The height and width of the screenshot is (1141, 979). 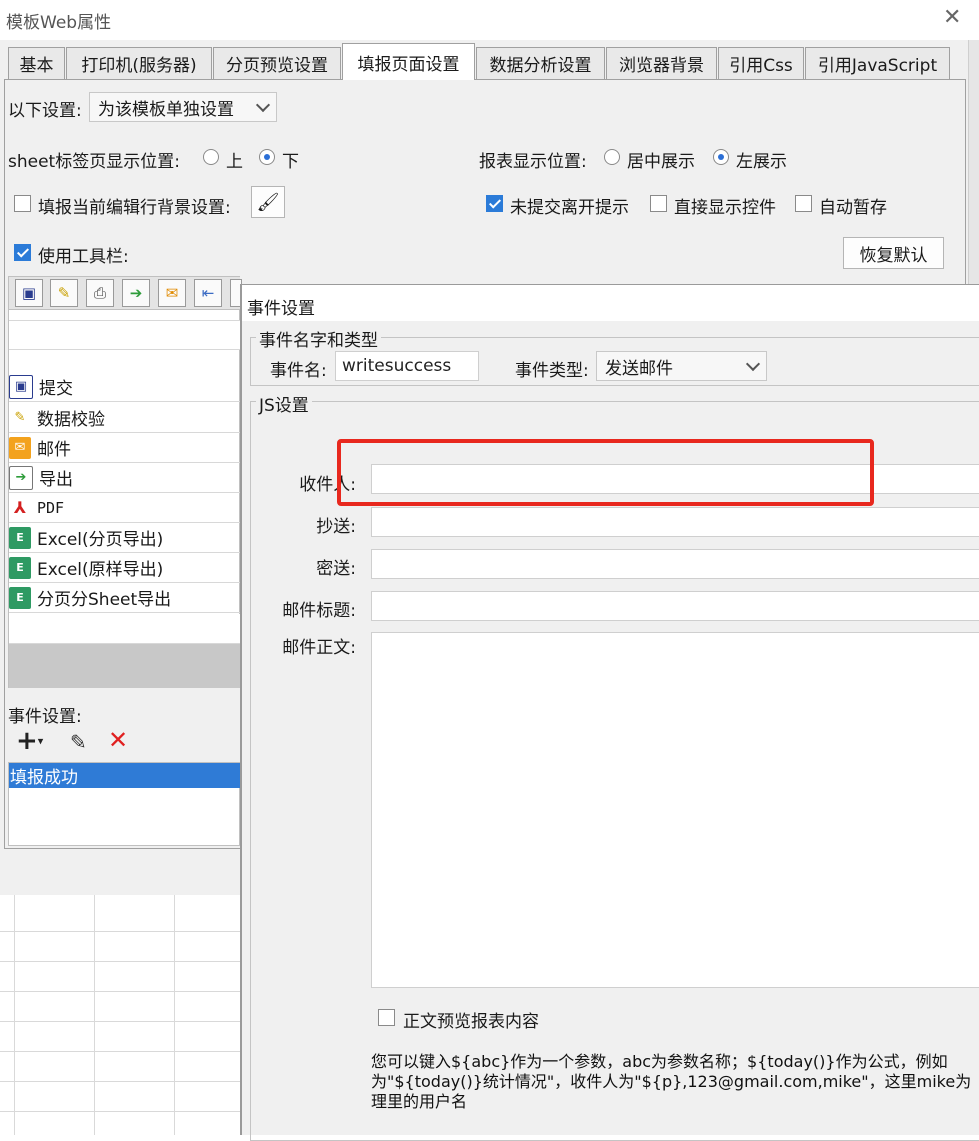 I want to click on radio-center, so click(x=612, y=157).